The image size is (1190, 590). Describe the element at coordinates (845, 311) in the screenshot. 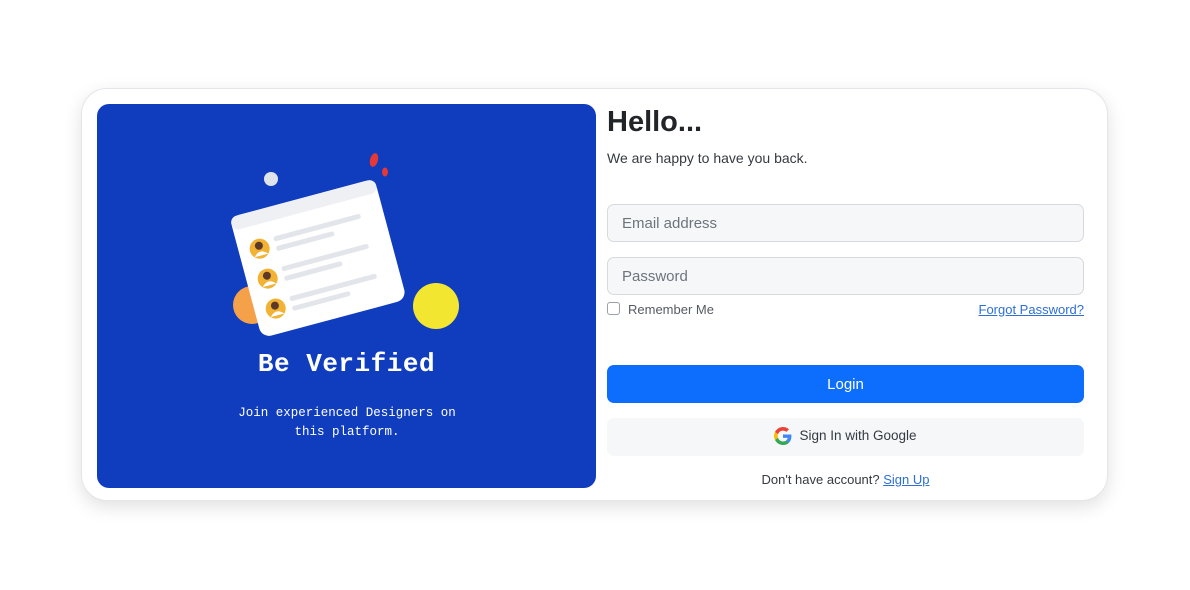

I see `remember-row: Remember Me Forgot Password?` at that location.